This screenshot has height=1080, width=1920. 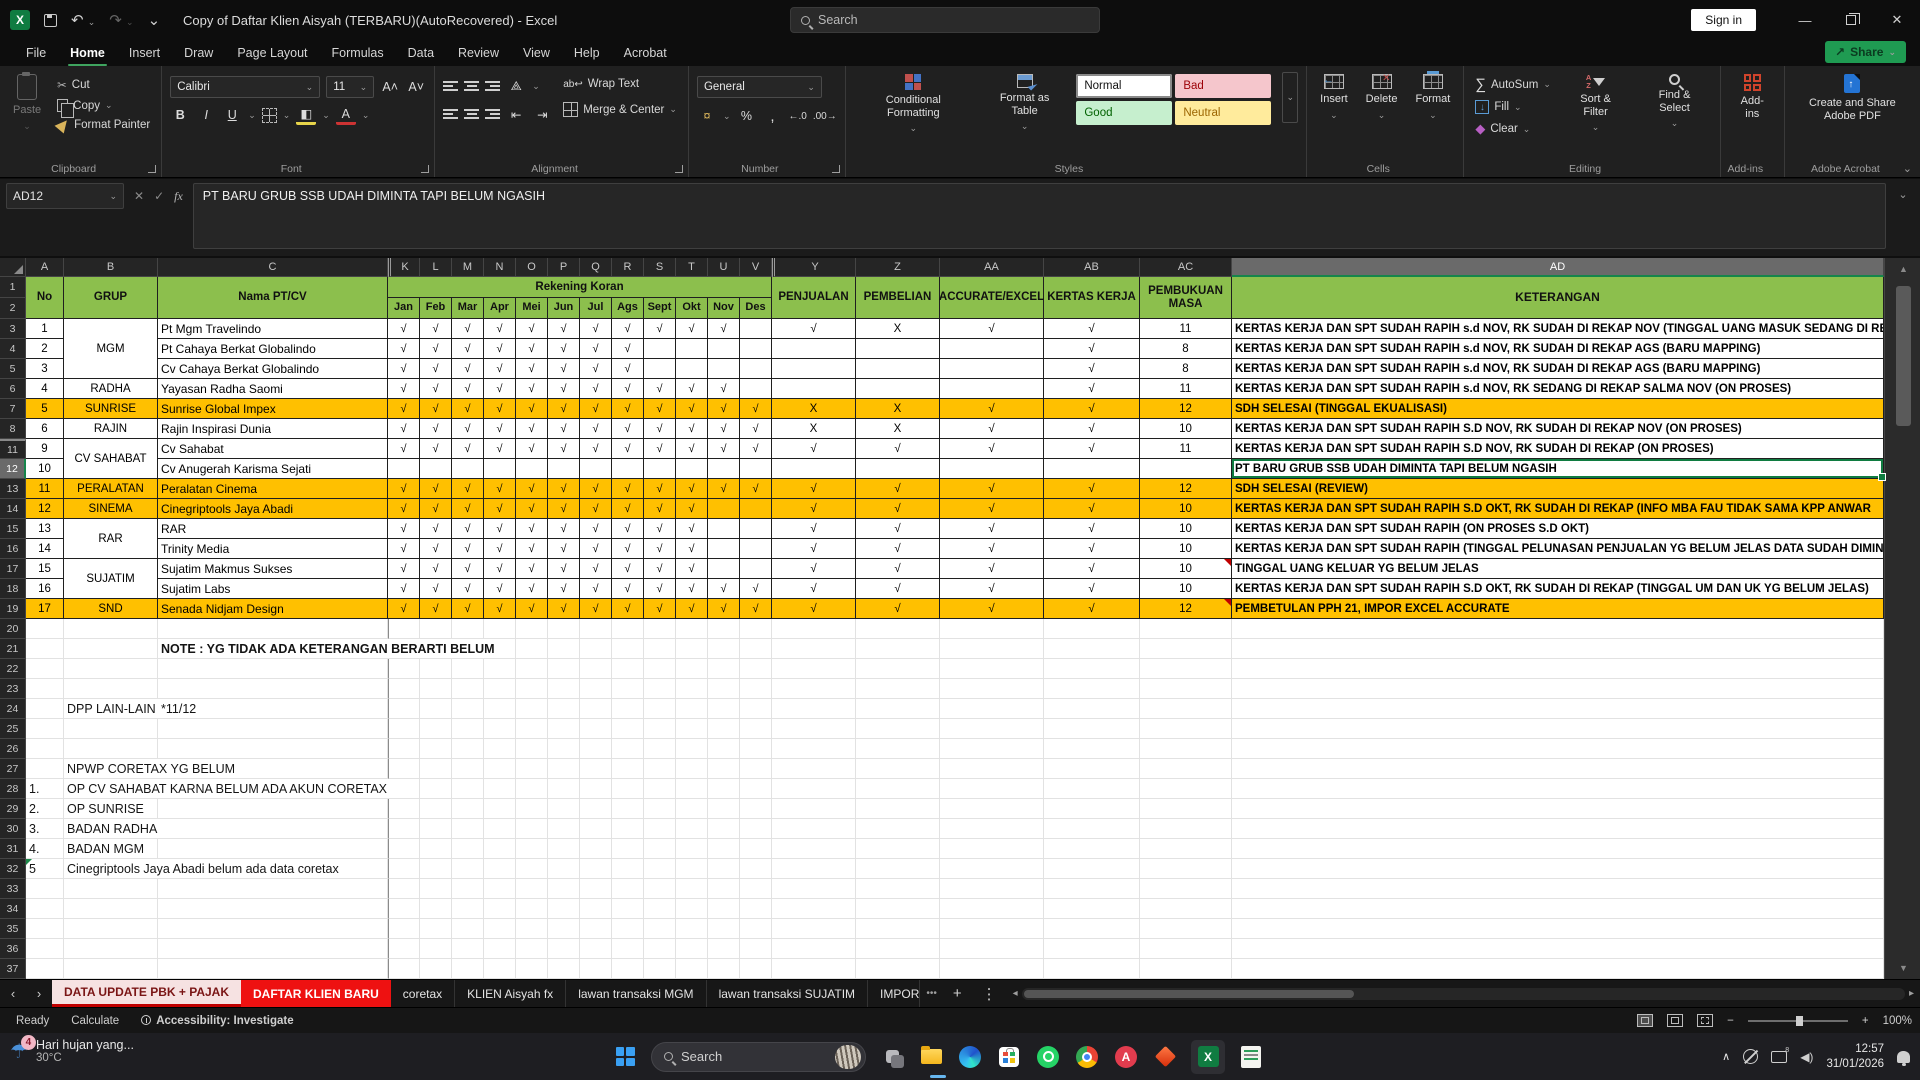 What do you see at coordinates (245, 87) in the screenshot?
I see `font-family-select: Calibri ⌄` at bounding box center [245, 87].